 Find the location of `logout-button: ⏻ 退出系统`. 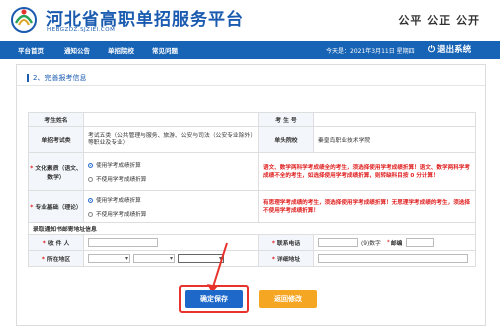

logout-button: ⏻ 退出系统 is located at coordinates (449, 49).